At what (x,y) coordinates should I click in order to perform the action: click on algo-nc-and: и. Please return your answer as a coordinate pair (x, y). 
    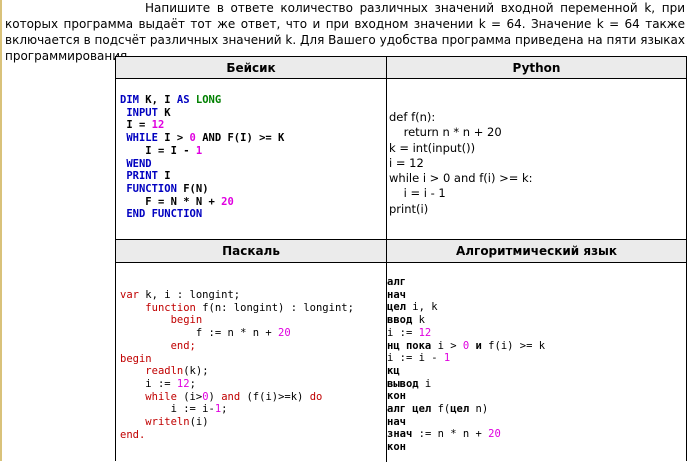
    Looking at the image, I should click on (479, 345).